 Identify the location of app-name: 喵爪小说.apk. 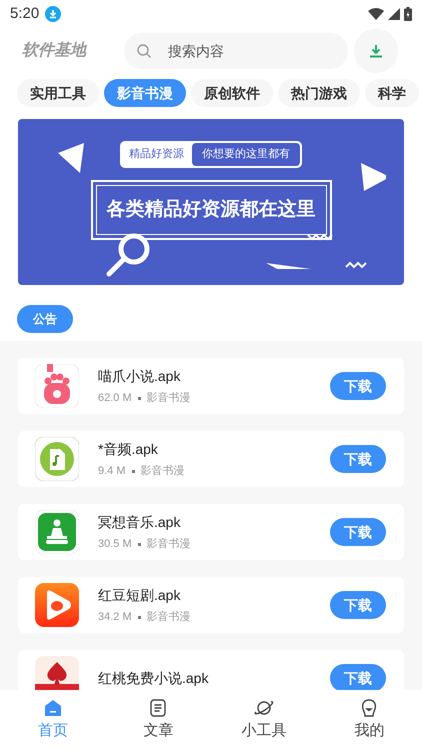
(140, 376).